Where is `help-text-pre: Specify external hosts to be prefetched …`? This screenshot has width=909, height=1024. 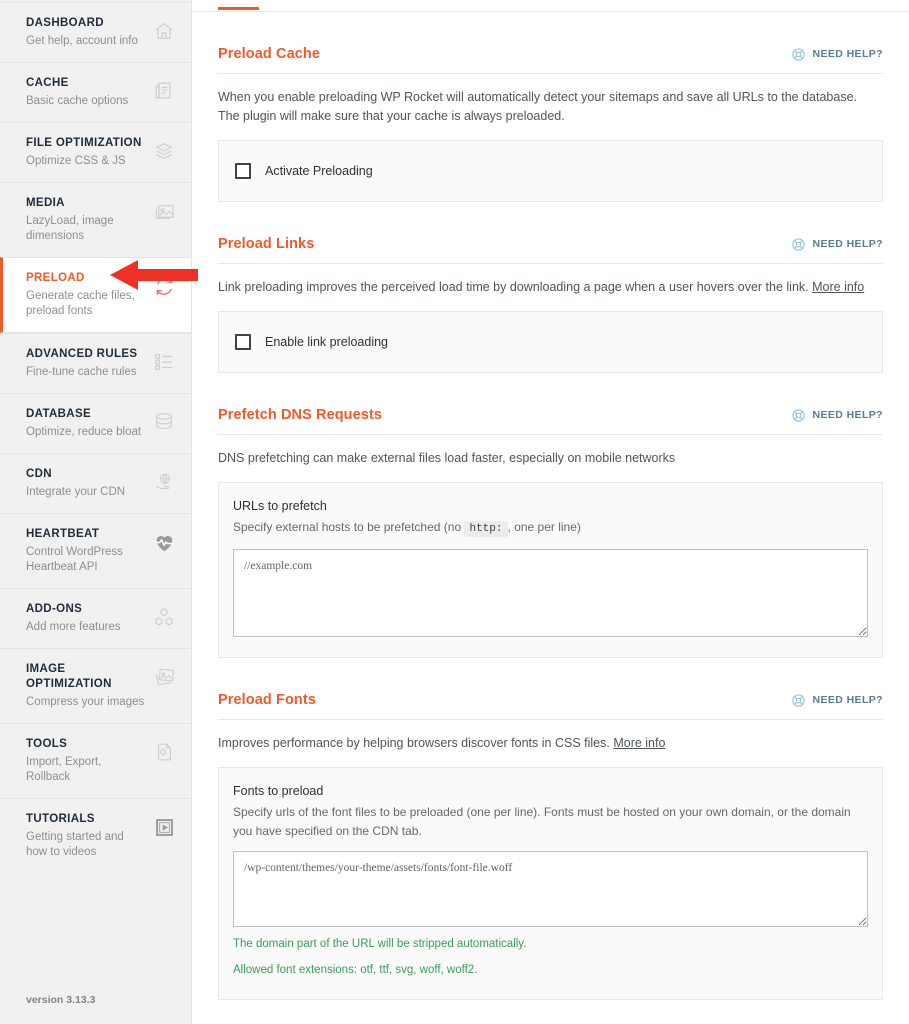 help-text-pre: Specify external hosts to be prefetched … is located at coordinates (347, 527).